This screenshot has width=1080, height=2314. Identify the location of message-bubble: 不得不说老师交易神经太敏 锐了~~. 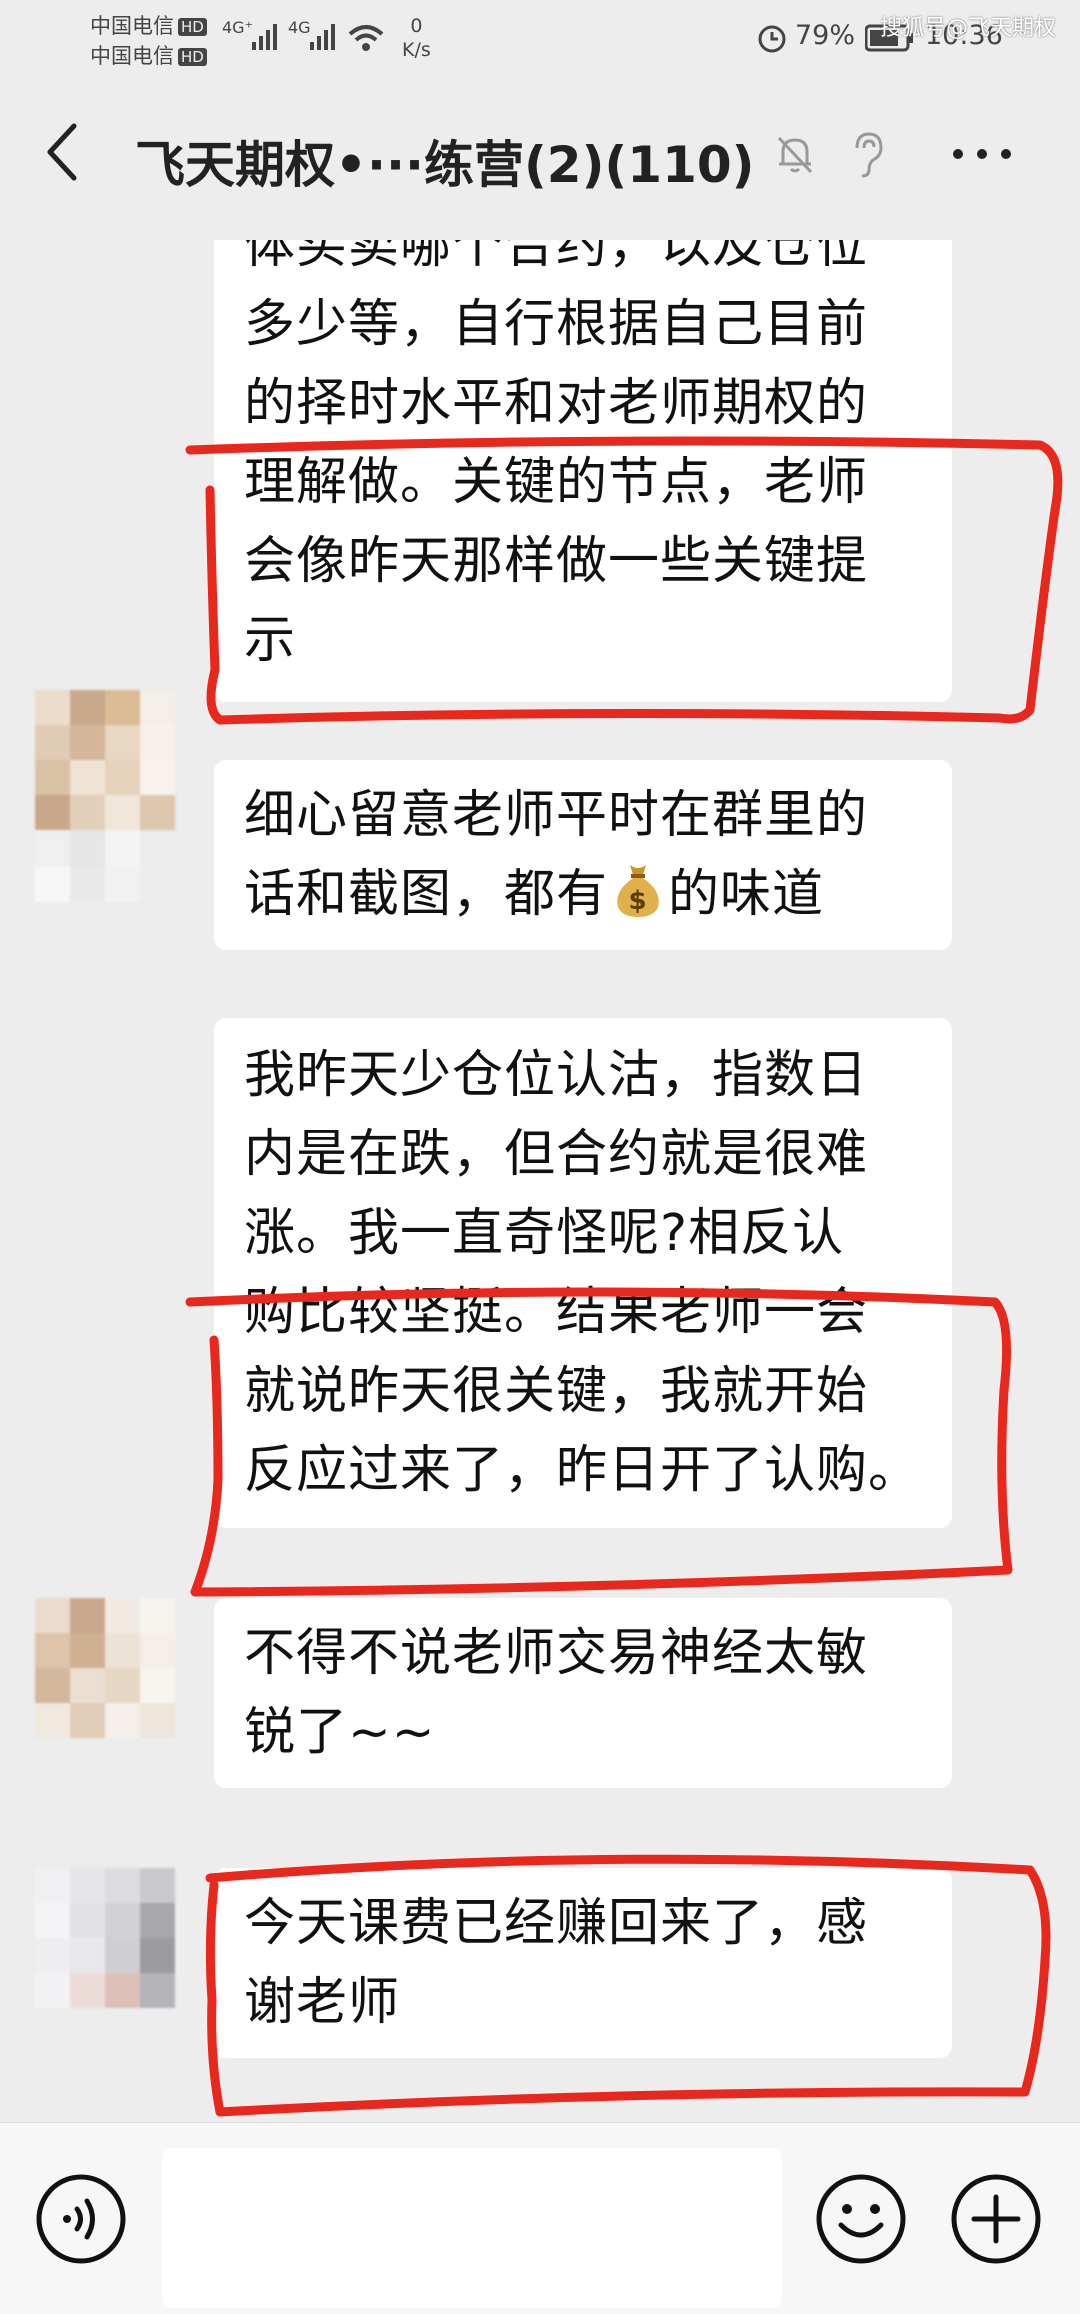
(583, 1693).